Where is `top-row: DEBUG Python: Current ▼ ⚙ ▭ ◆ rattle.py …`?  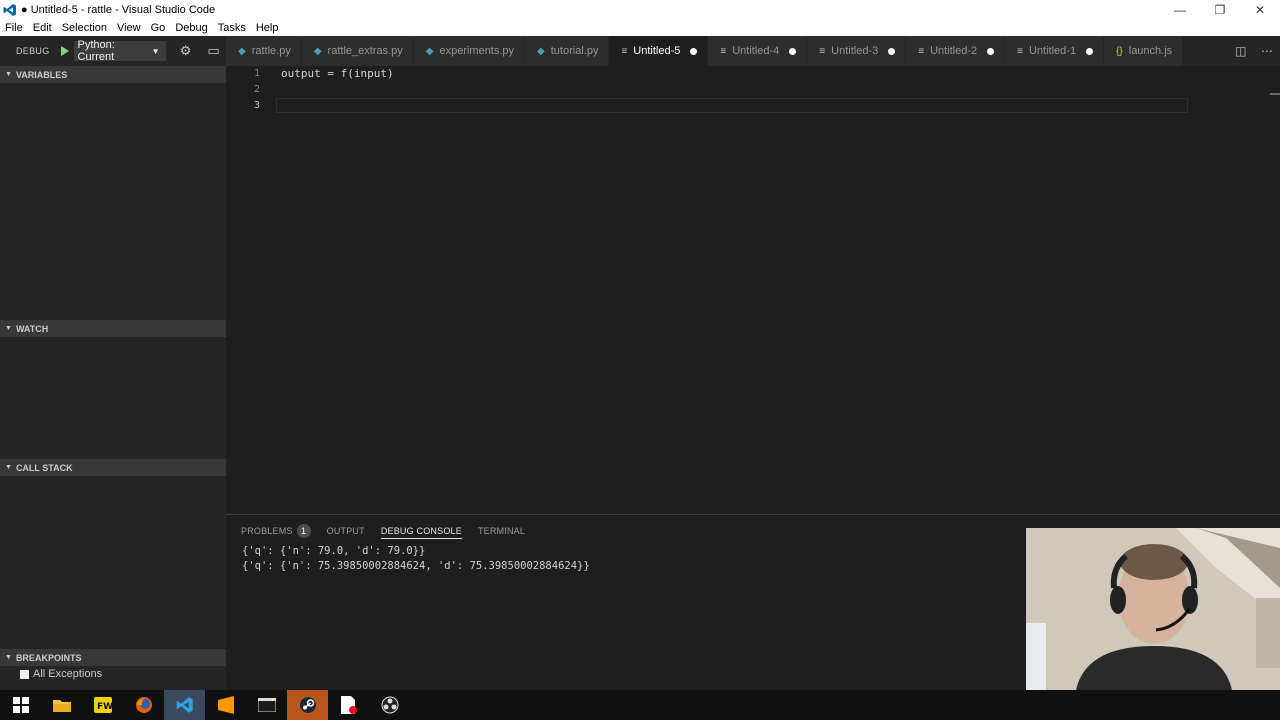
top-row: DEBUG Python: Current ▼ ⚙ ▭ ◆ rattle.py … is located at coordinates (640, 51).